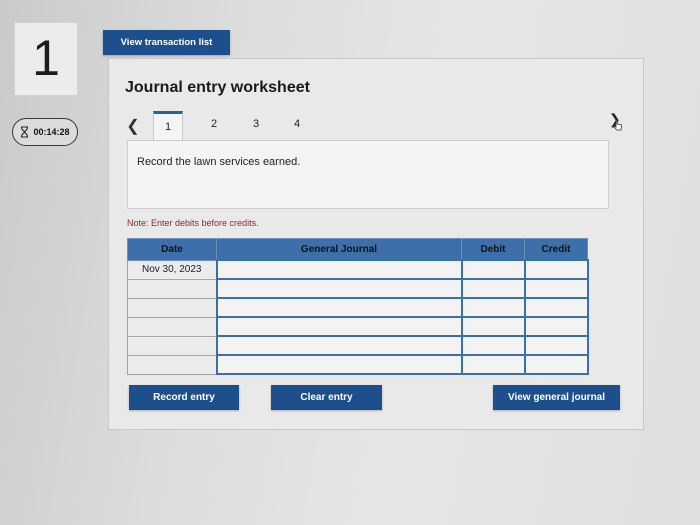 This screenshot has width=700, height=525. I want to click on table-row: Nov 30, 2023, so click(358, 269).